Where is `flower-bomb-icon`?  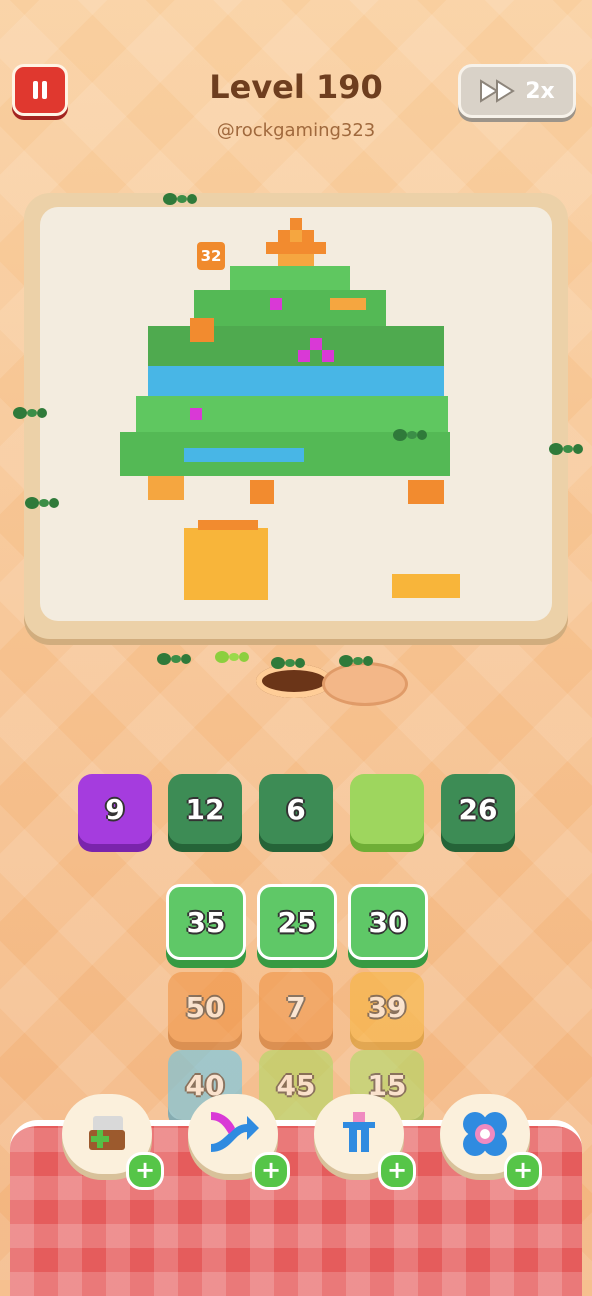
flower-bomb-icon is located at coordinates (485, 1134).